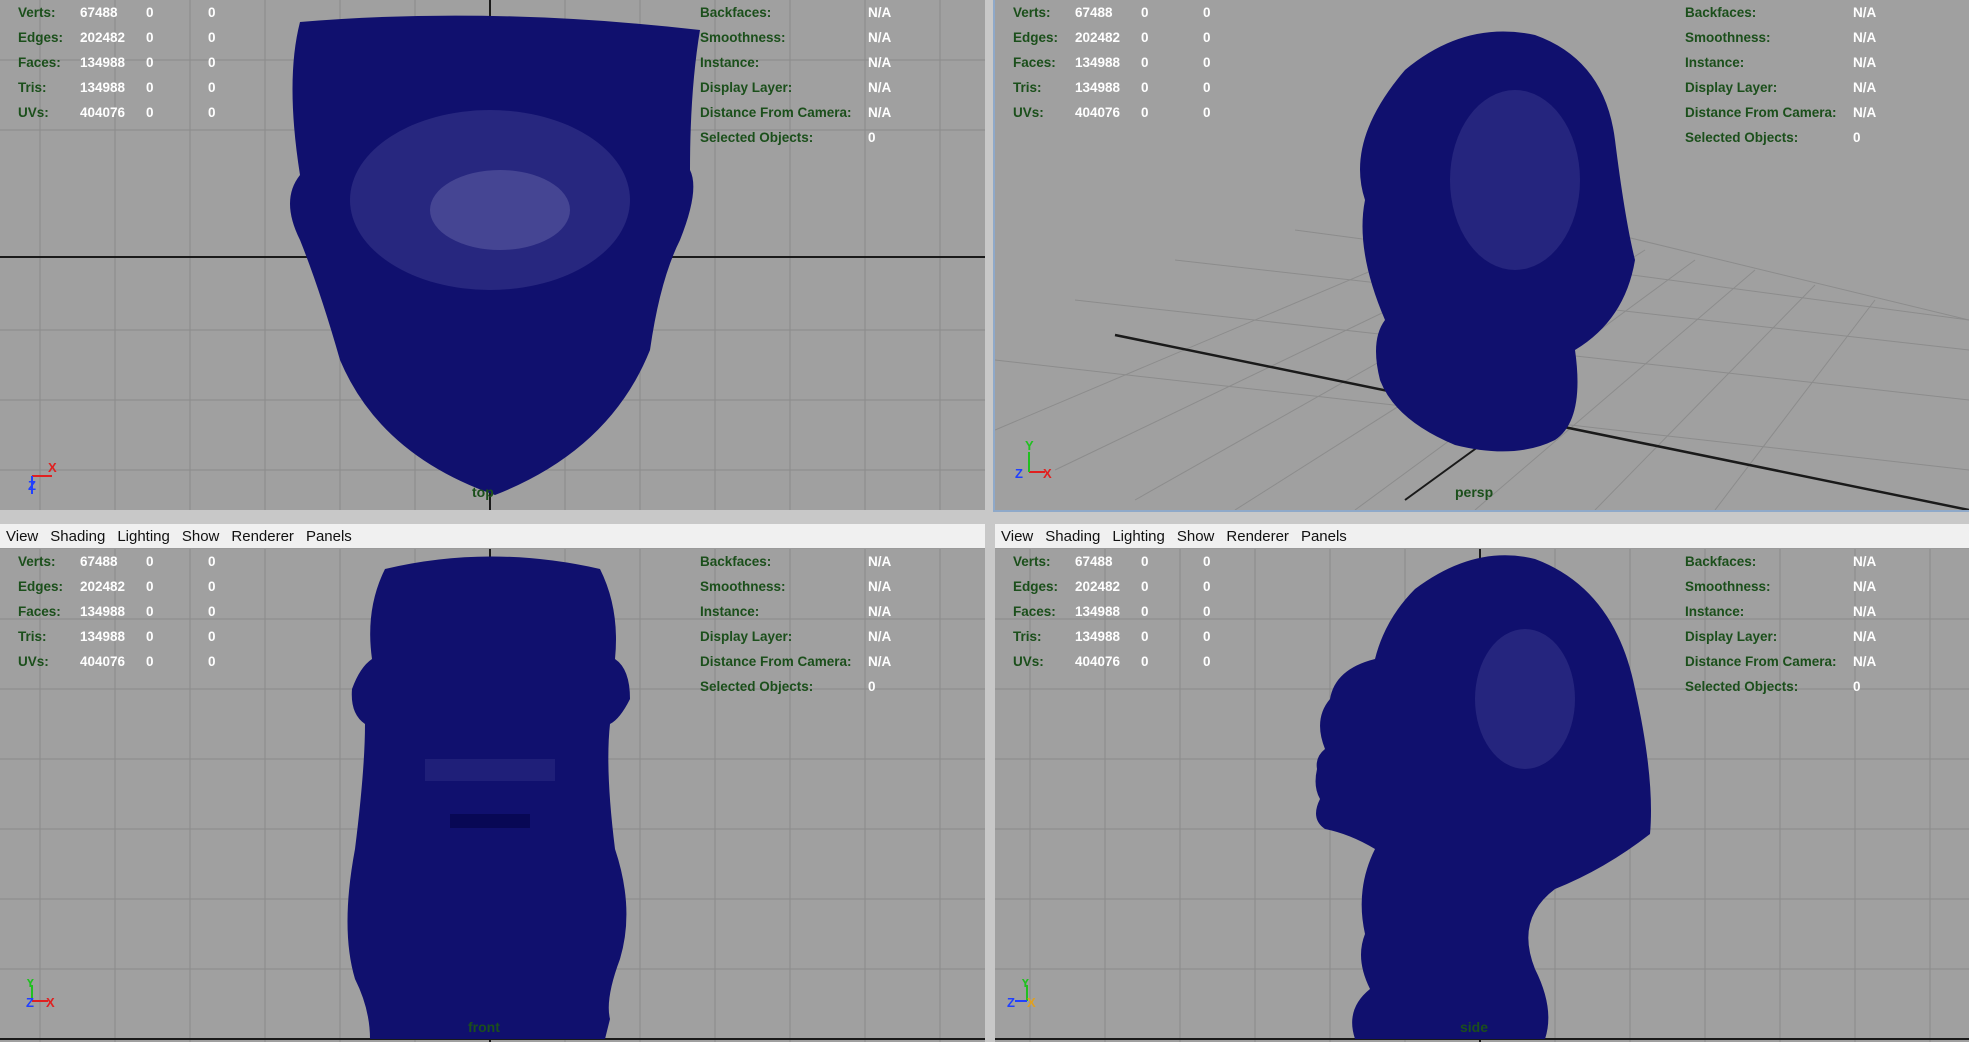 The width and height of the screenshot is (1969, 1042). Describe the element at coordinates (484, 1027) in the screenshot. I see `camera-label-front: front` at that location.